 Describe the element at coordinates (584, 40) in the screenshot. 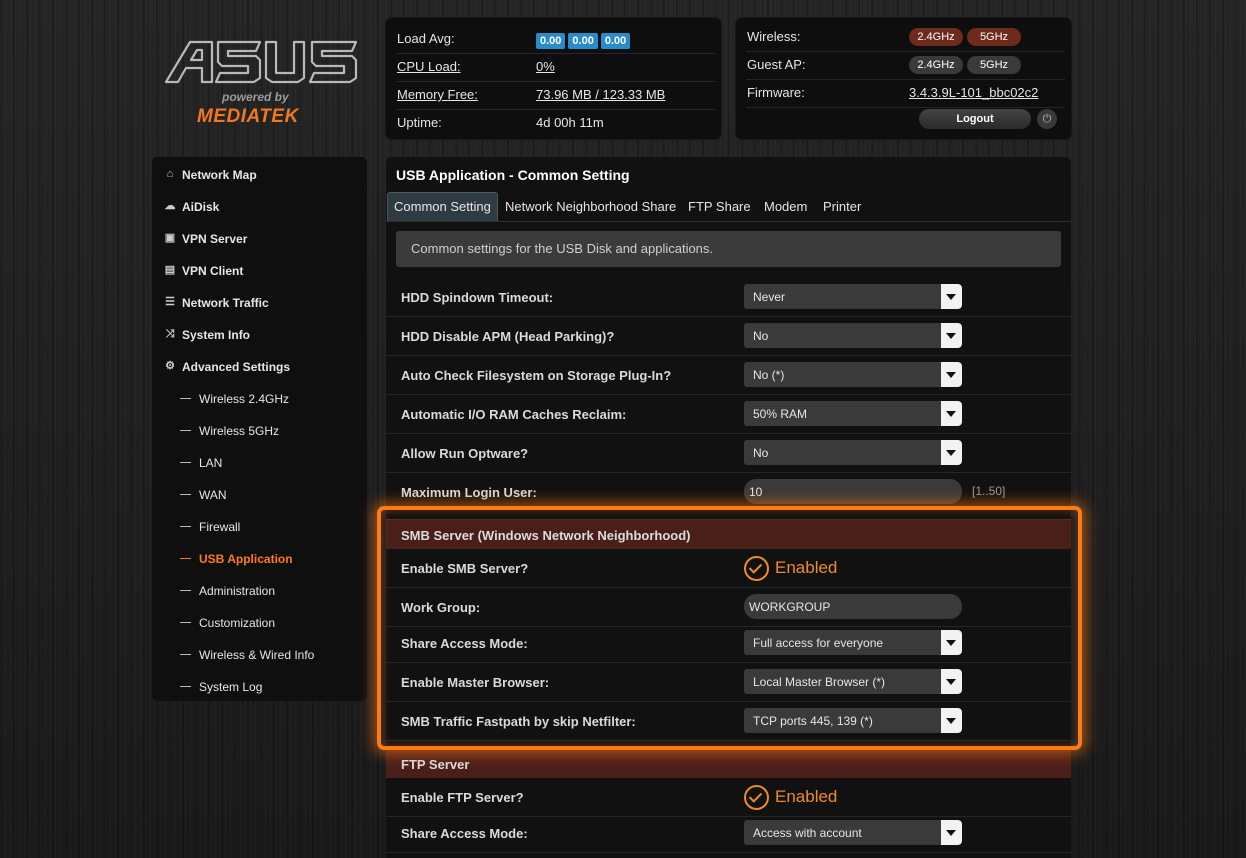

I see `load-avg-values: 0.00 0.00 0.00` at that location.